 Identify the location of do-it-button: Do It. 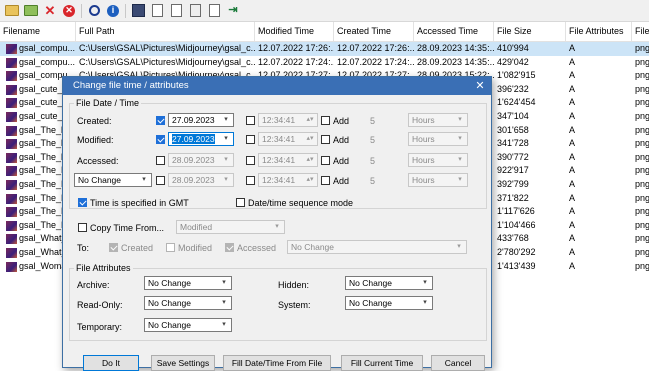
(111, 363).